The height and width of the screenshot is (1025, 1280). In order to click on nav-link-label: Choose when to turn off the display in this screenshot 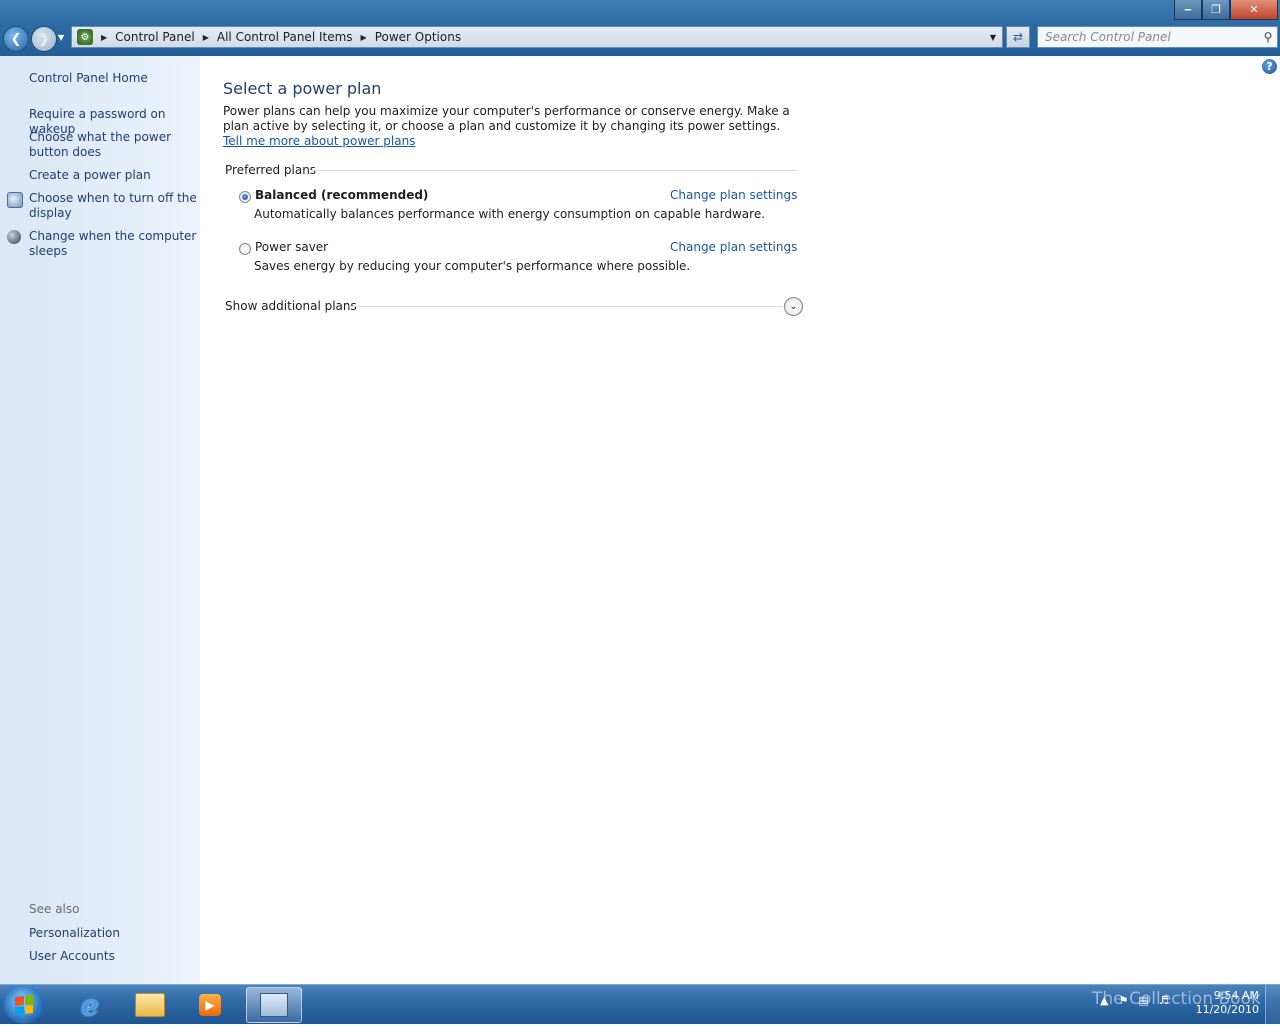, I will do `click(113, 206)`.